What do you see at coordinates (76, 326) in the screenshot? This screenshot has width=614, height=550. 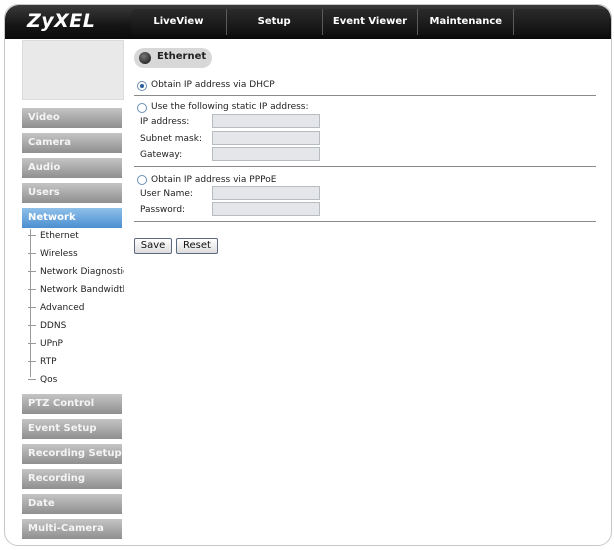 I see `sidebar-subitem-ddns: DDNS` at bounding box center [76, 326].